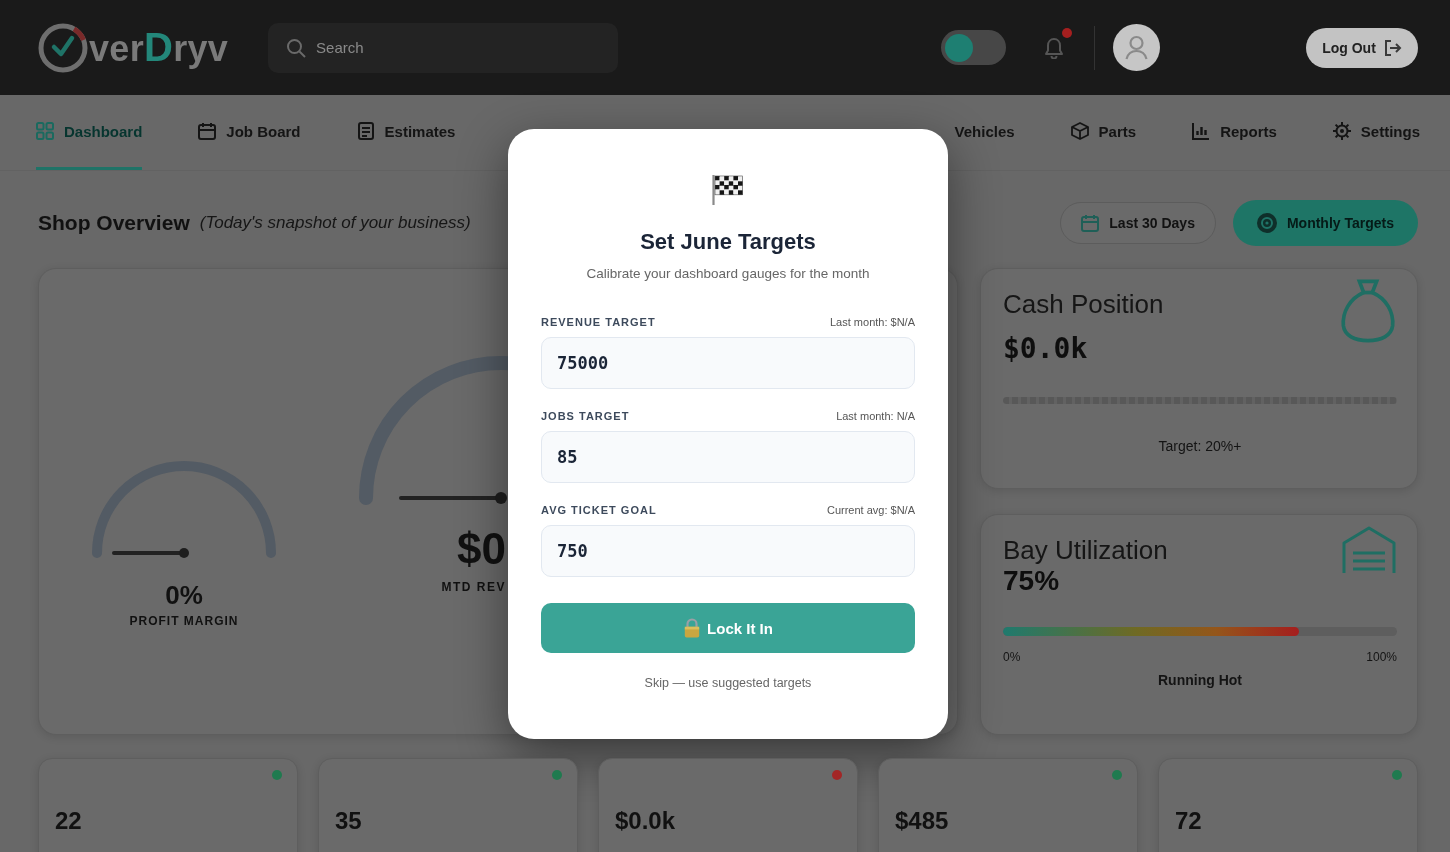 The image size is (1450, 852). What do you see at coordinates (1369, 550) in the screenshot?
I see `garage-icon` at bounding box center [1369, 550].